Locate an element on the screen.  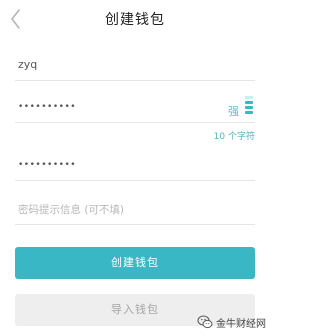
watermark: 金牛财经网 is located at coordinates (231, 322).